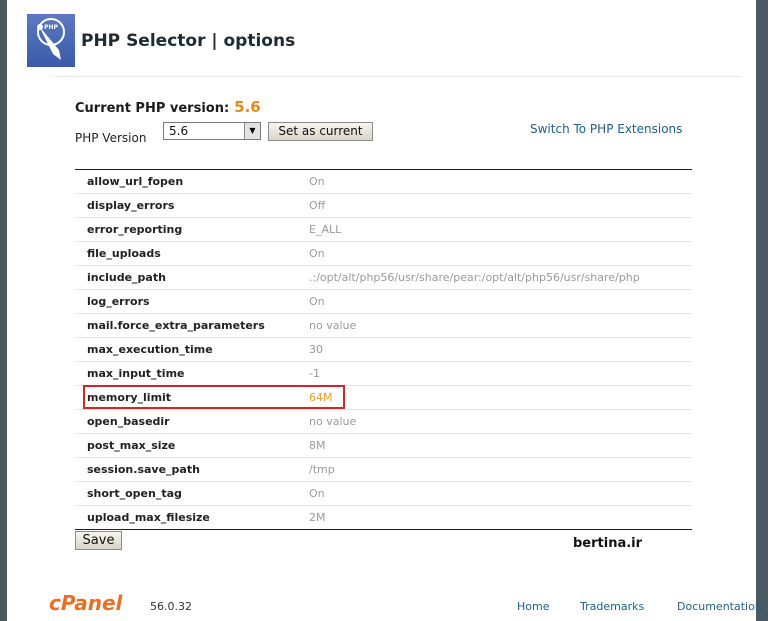  What do you see at coordinates (500, 205) in the screenshot?
I see `option-value: Off` at bounding box center [500, 205].